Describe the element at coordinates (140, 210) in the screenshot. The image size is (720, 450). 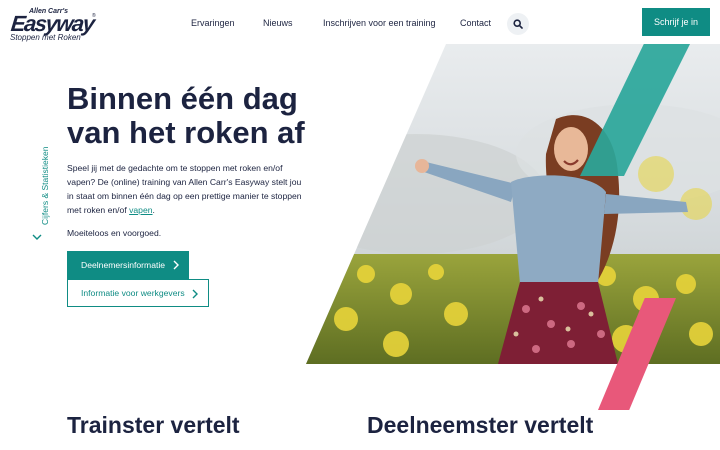
I see `vapen-link: vapen` at that location.